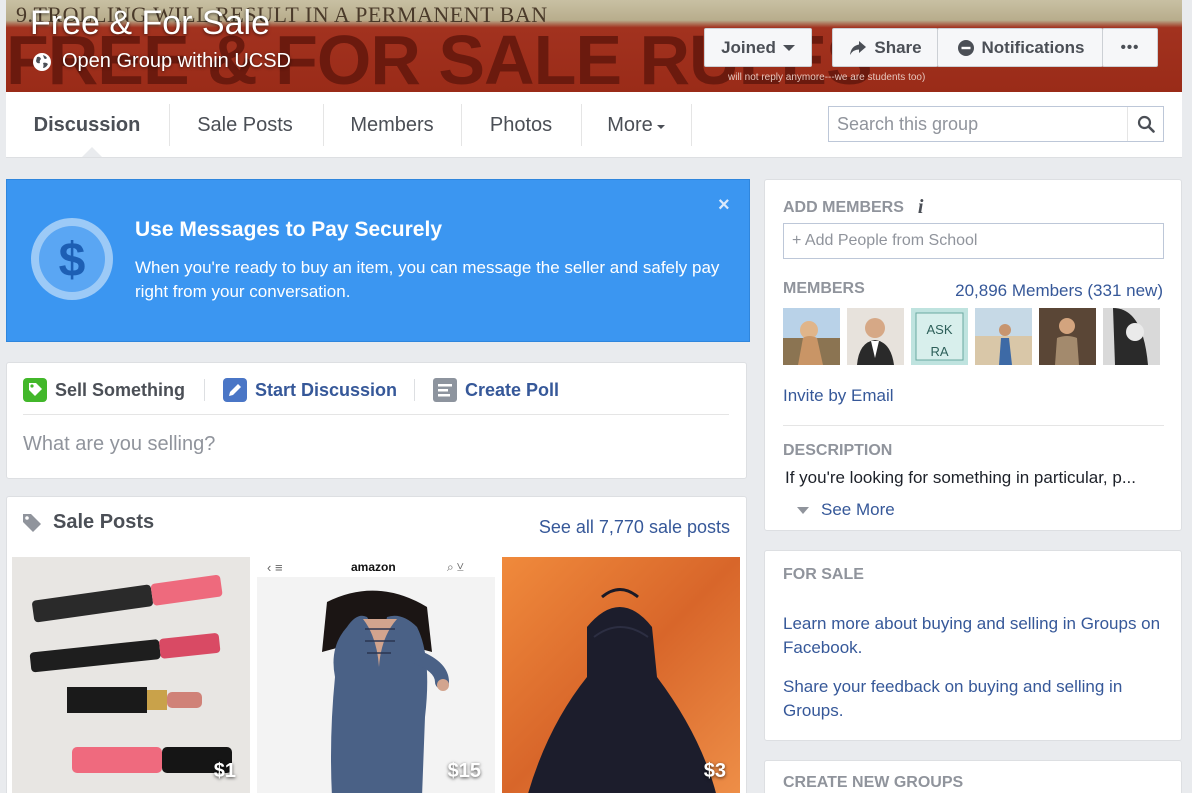 This screenshot has width=1192, height=793. I want to click on makeup-photo, so click(131, 675).